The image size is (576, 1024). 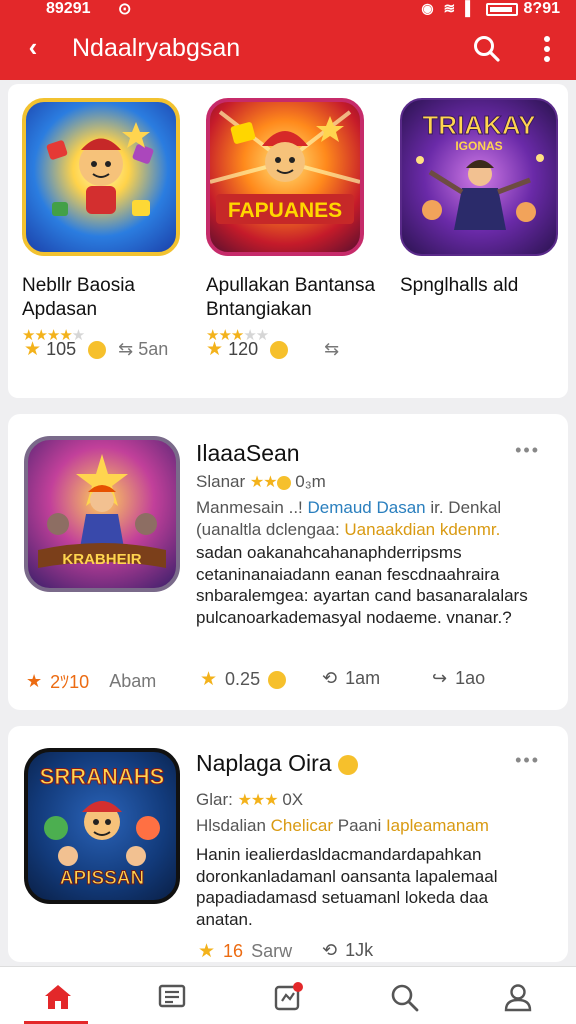 I want to click on app-icon, so click(x=101, y=177).